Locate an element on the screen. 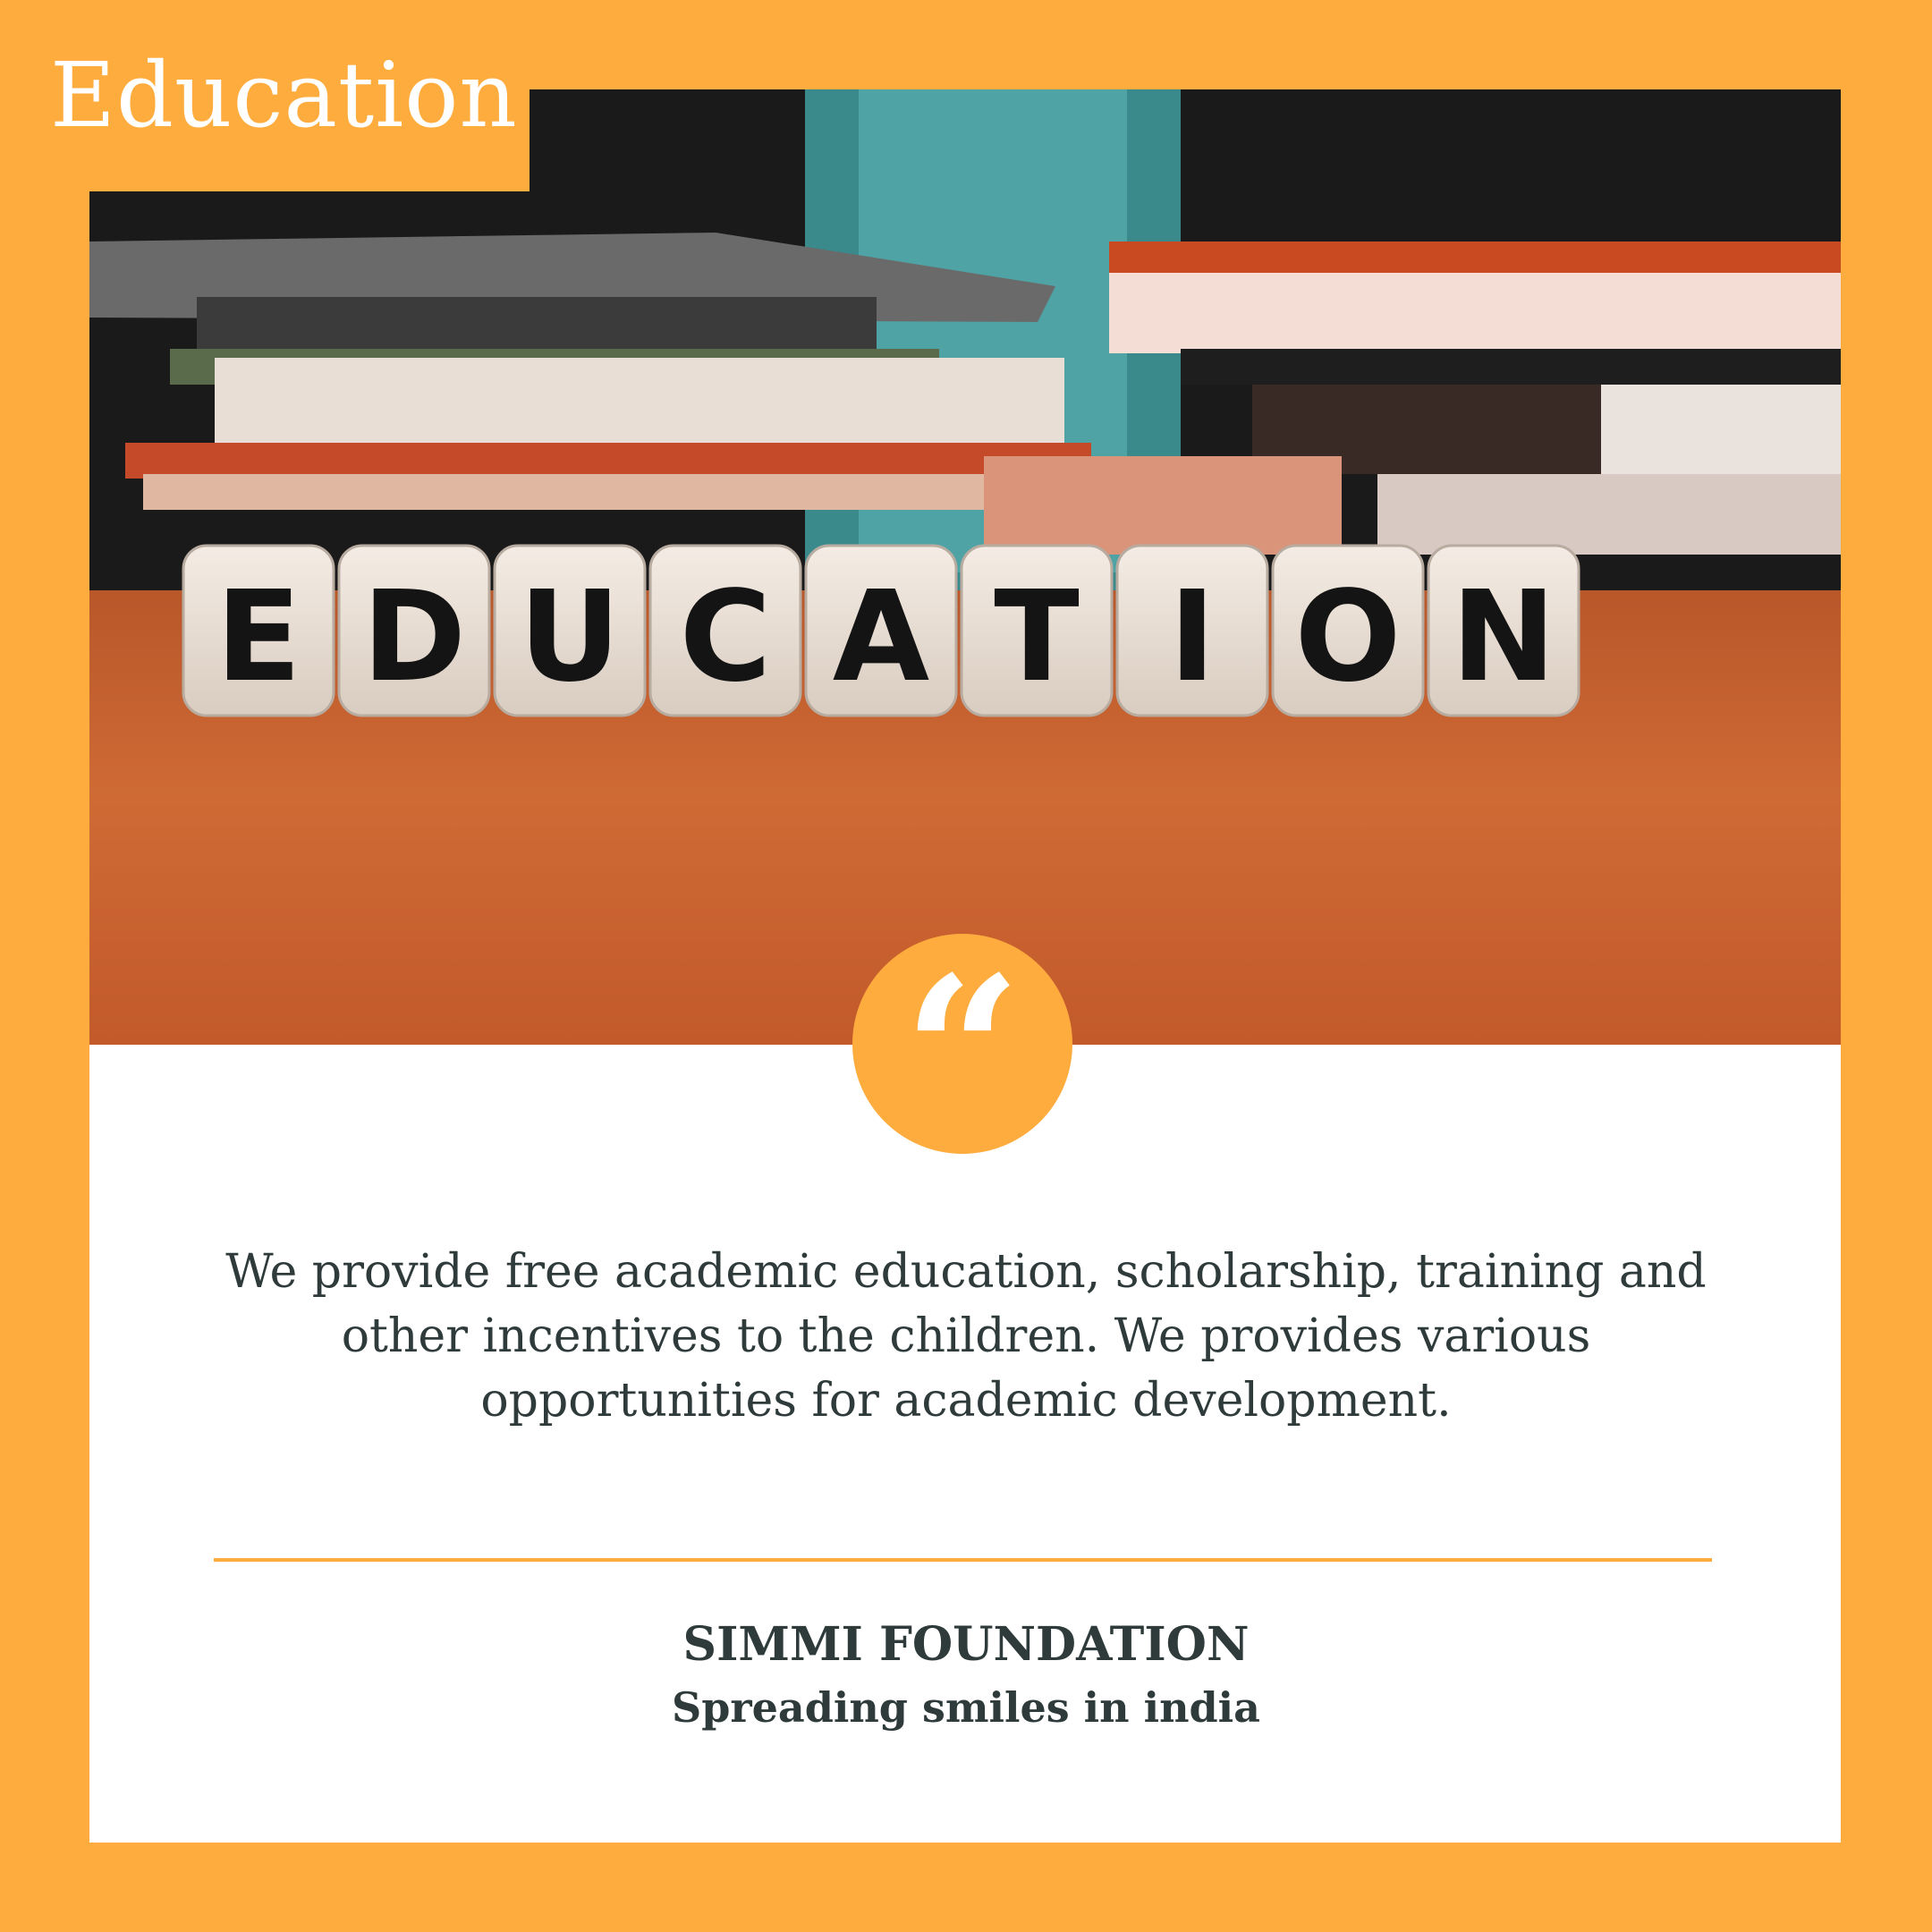 The width and height of the screenshot is (1932, 1932). category-tag-label: Education is located at coordinates (284, 95).